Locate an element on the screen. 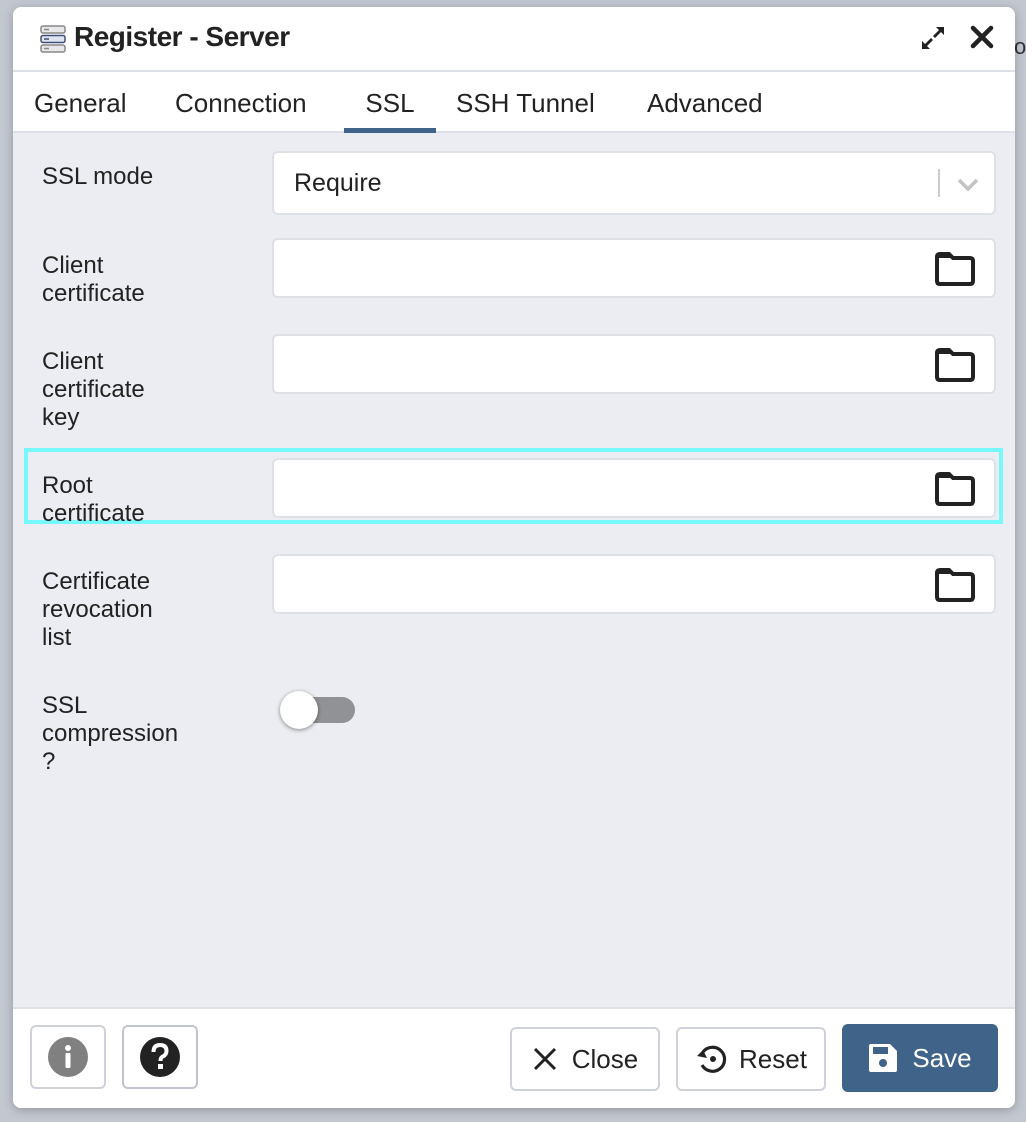 This screenshot has width=1026, height=1122. help-button is located at coordinates (160, 1057).